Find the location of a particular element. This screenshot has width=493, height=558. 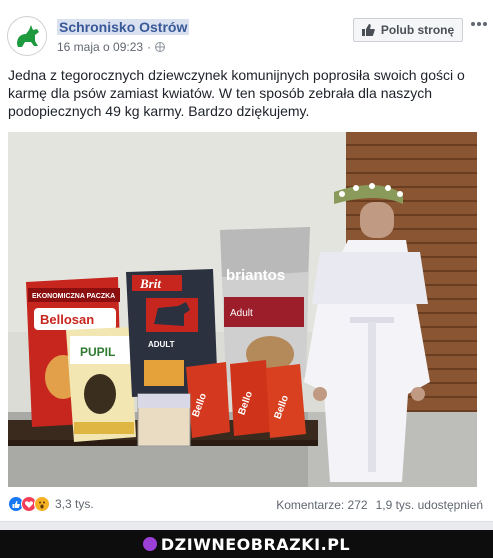

page-avatar is located at coordinates (27, 36).